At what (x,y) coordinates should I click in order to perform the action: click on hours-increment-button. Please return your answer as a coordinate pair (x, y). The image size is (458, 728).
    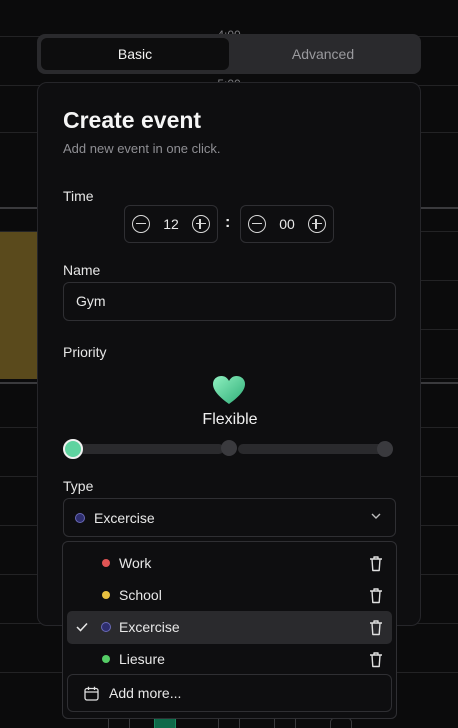
    Looking at the image, I should click on (200, 224).